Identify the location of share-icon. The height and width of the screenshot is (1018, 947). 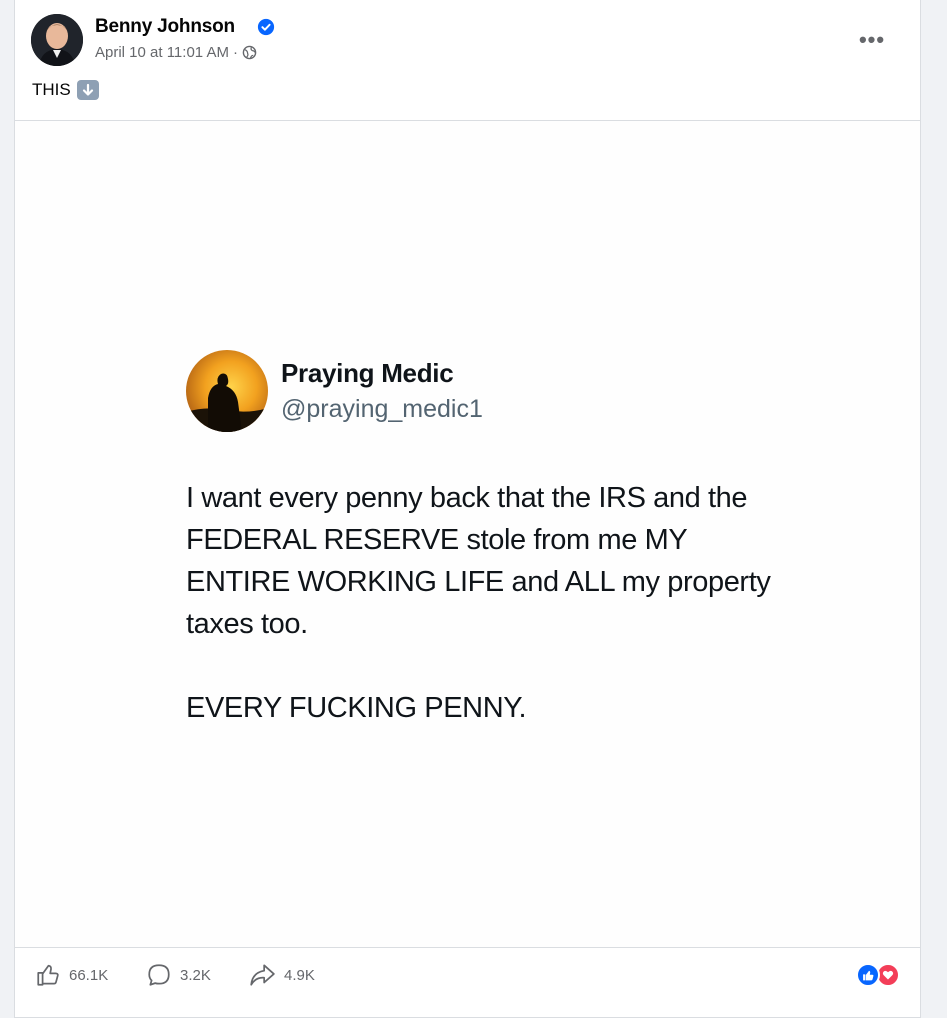
(262, 975).